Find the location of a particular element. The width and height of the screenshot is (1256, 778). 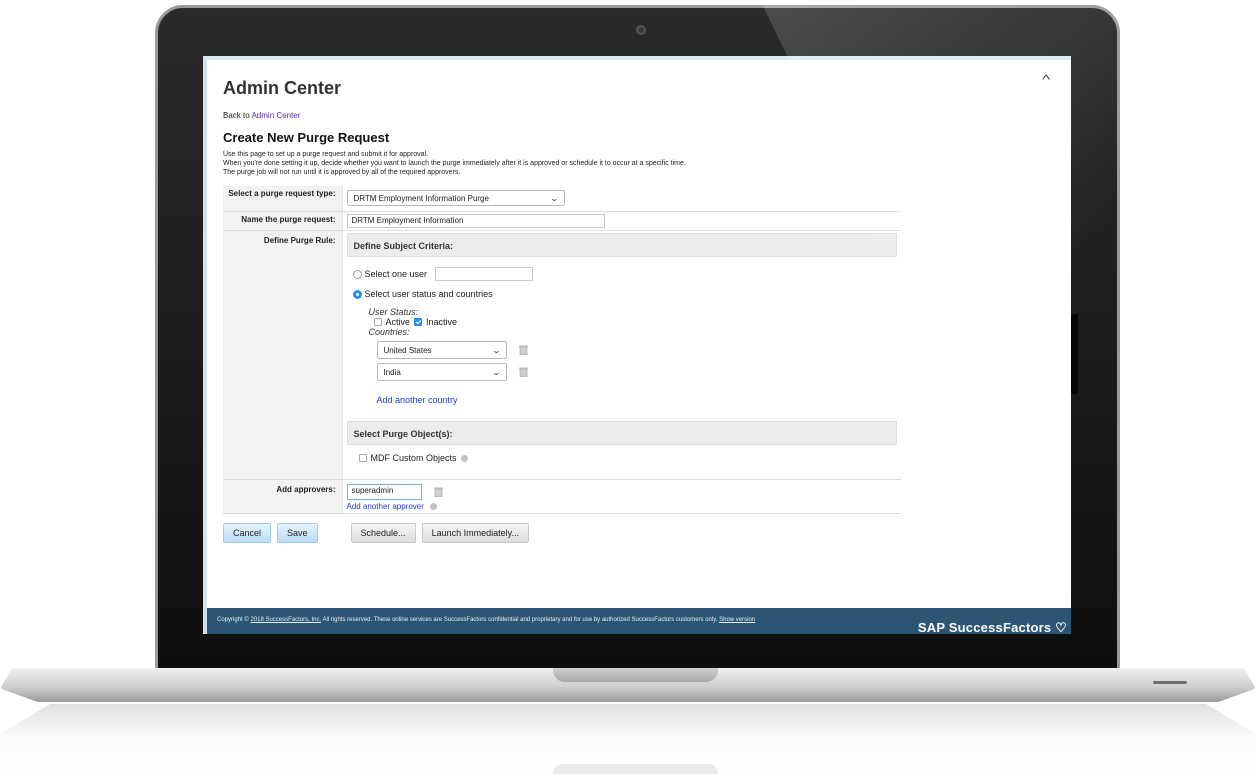

status-countries-radio is located at coordinates (357, 294).